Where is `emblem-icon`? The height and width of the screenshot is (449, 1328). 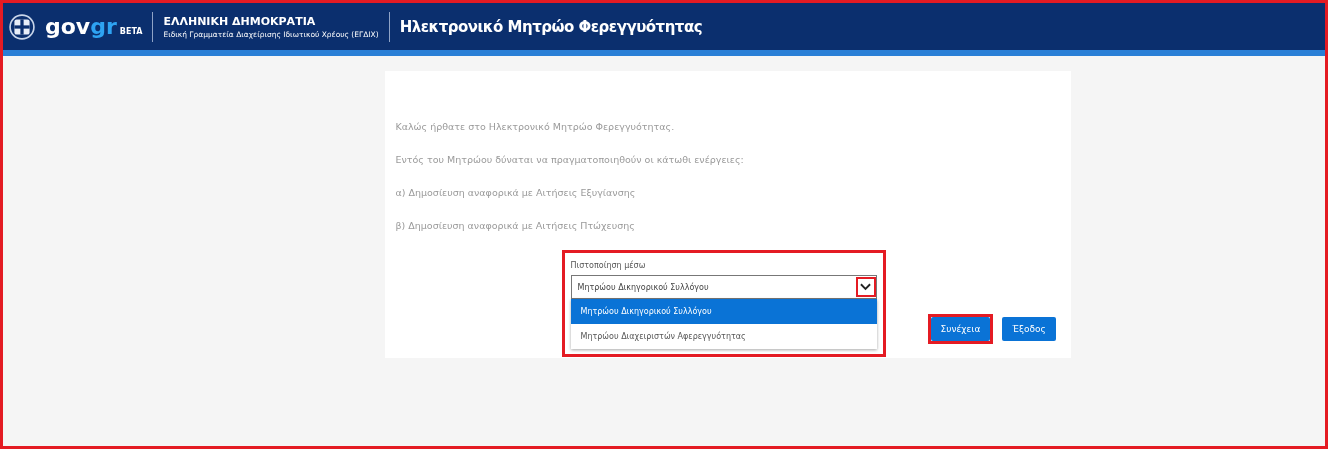 emblem-icon is located at coordinates (22, 26).